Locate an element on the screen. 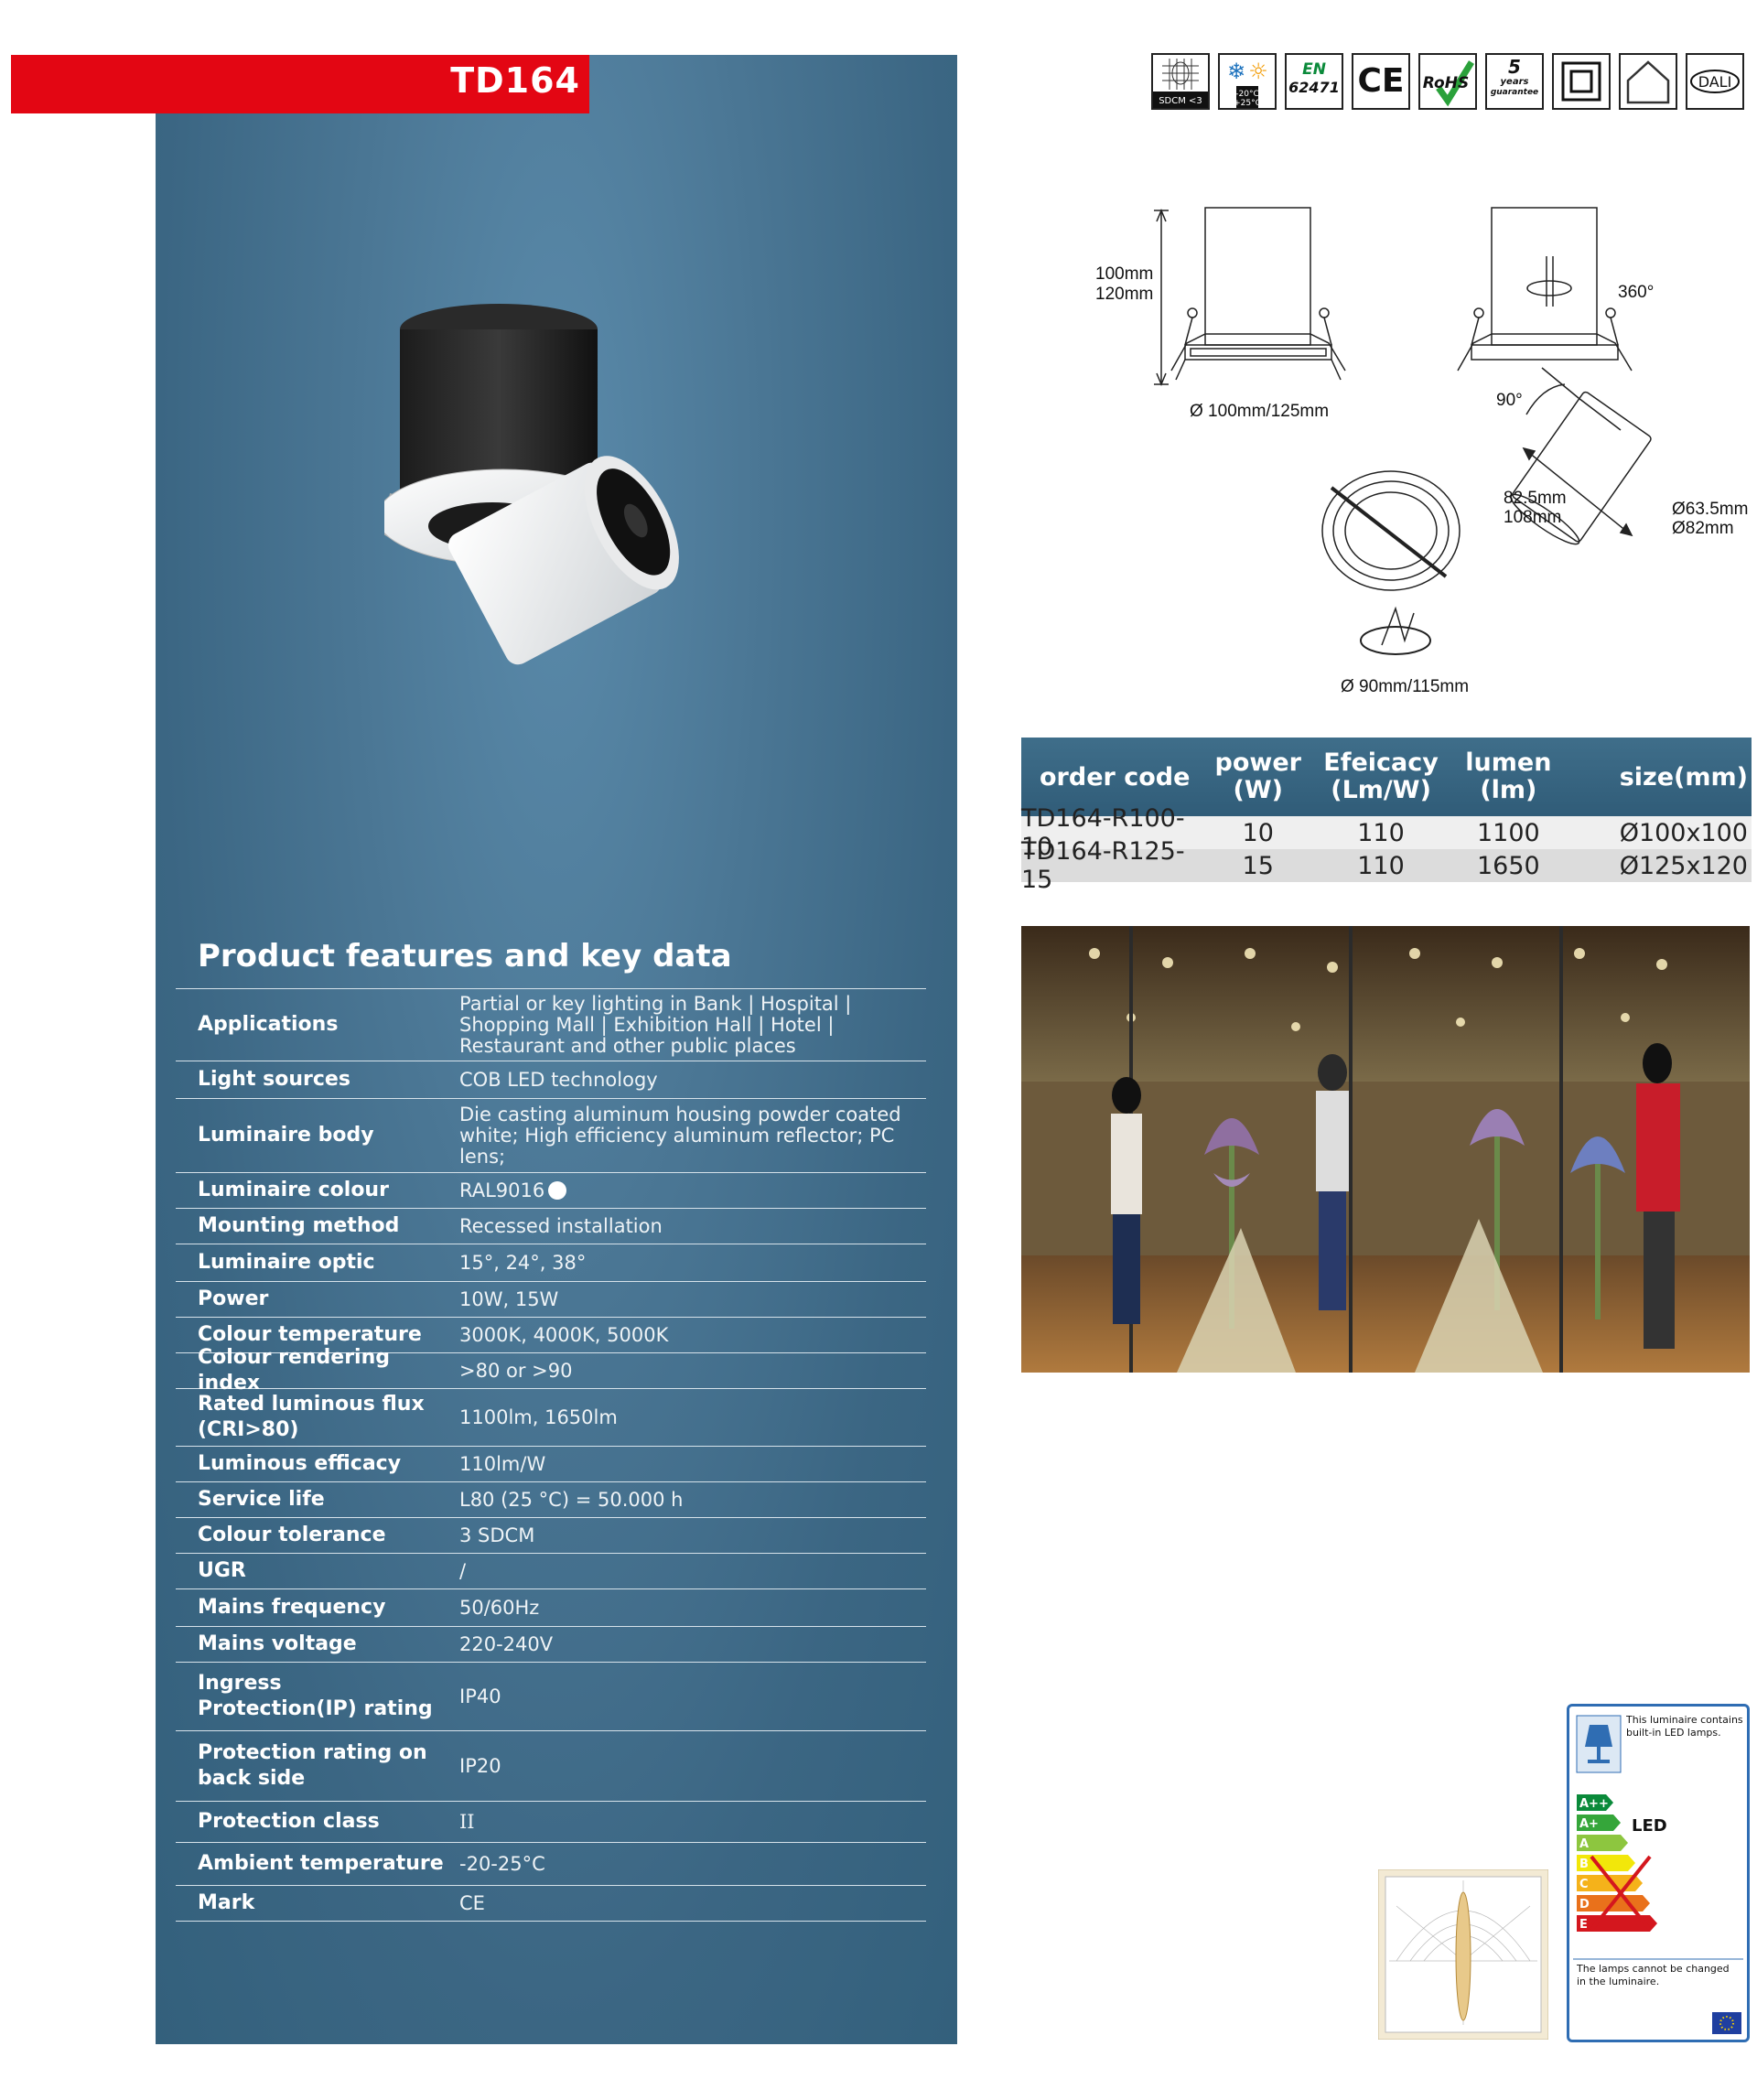 This screenshot has width=1757, height=2100. feature-label: Luminaire body is located at coordinates (286, 1135).